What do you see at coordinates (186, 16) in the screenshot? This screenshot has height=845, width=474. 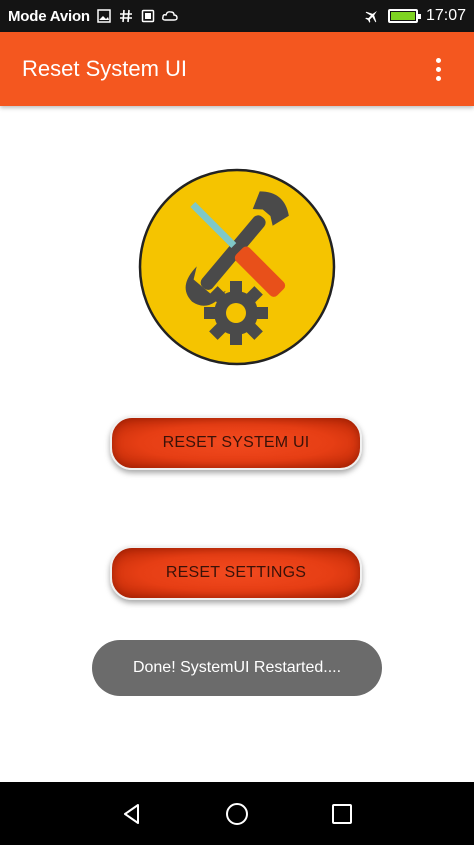 I see `status-left: Mode Avion` at bounding box center [186, 16].